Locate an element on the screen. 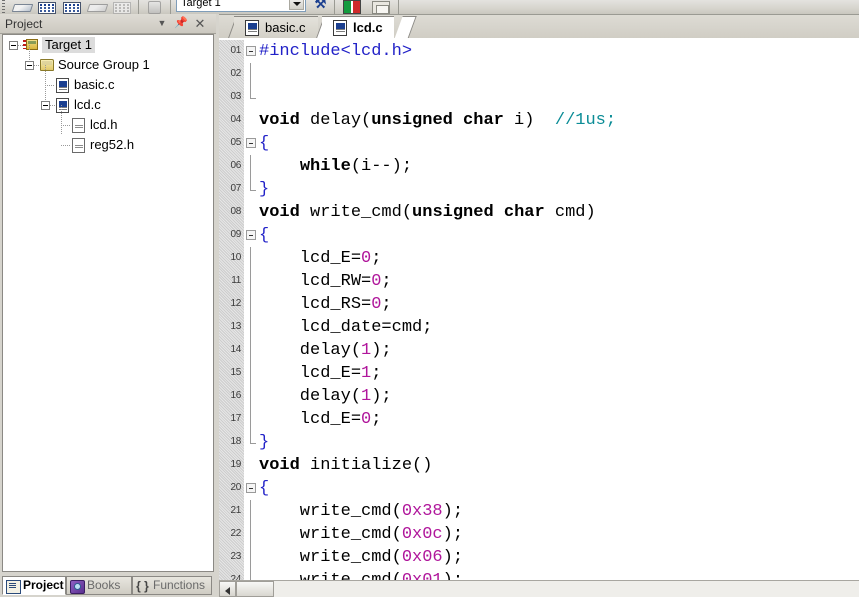  horizontal-scroll-thumb is located at coordinates (255, 589).